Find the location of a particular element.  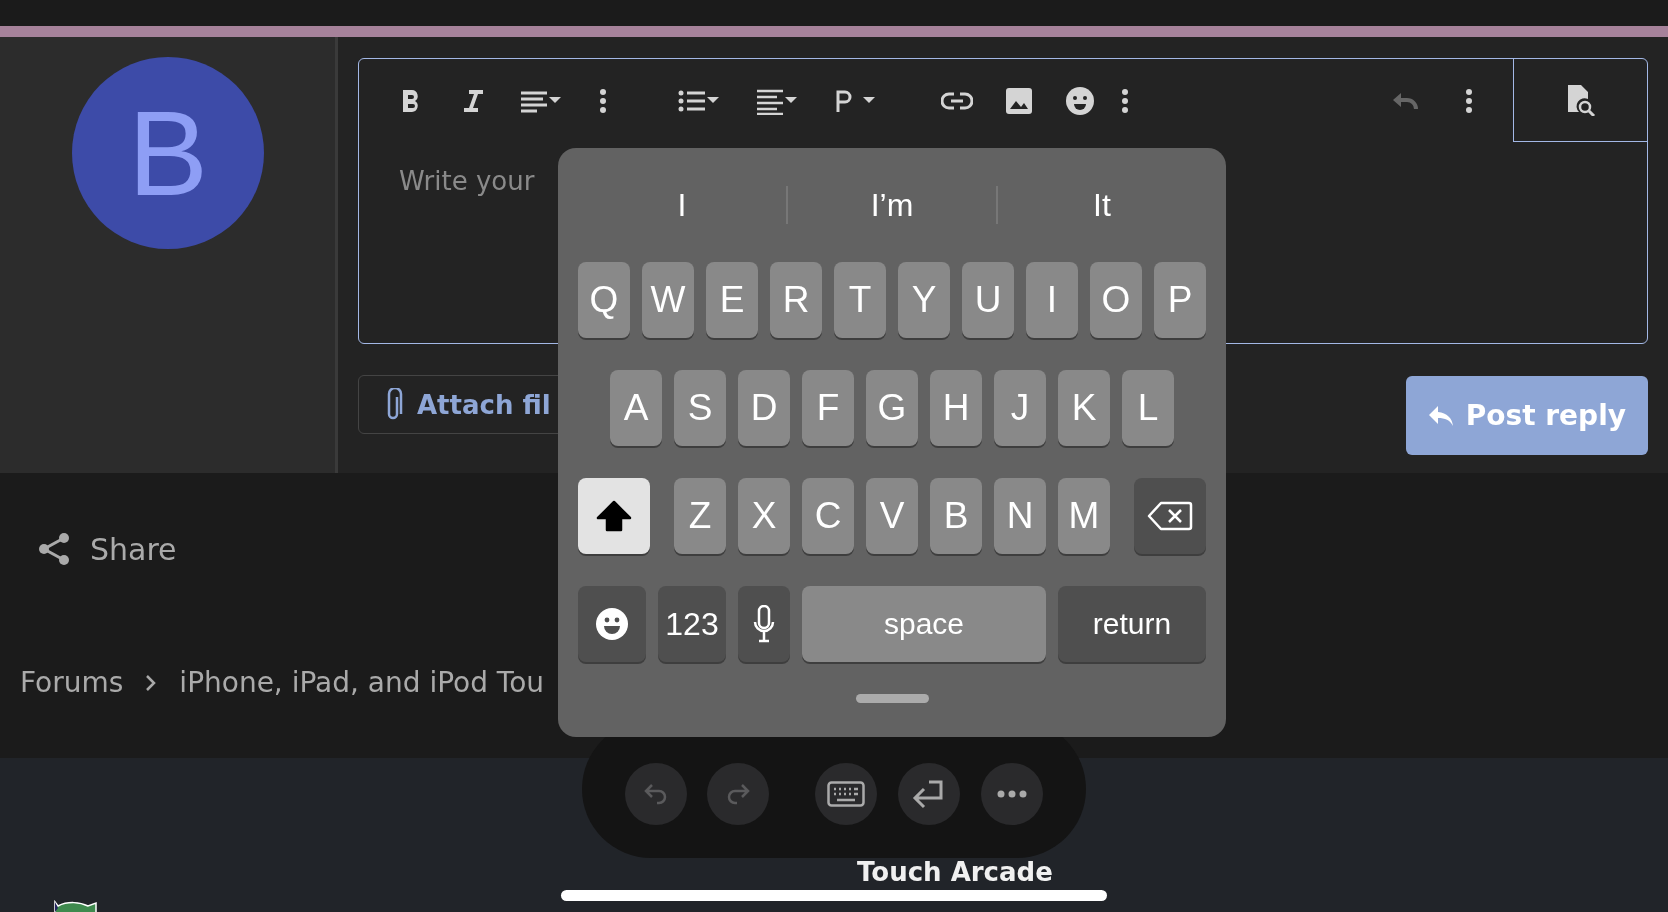

letter-key: R is located at coordinates (796, 300).